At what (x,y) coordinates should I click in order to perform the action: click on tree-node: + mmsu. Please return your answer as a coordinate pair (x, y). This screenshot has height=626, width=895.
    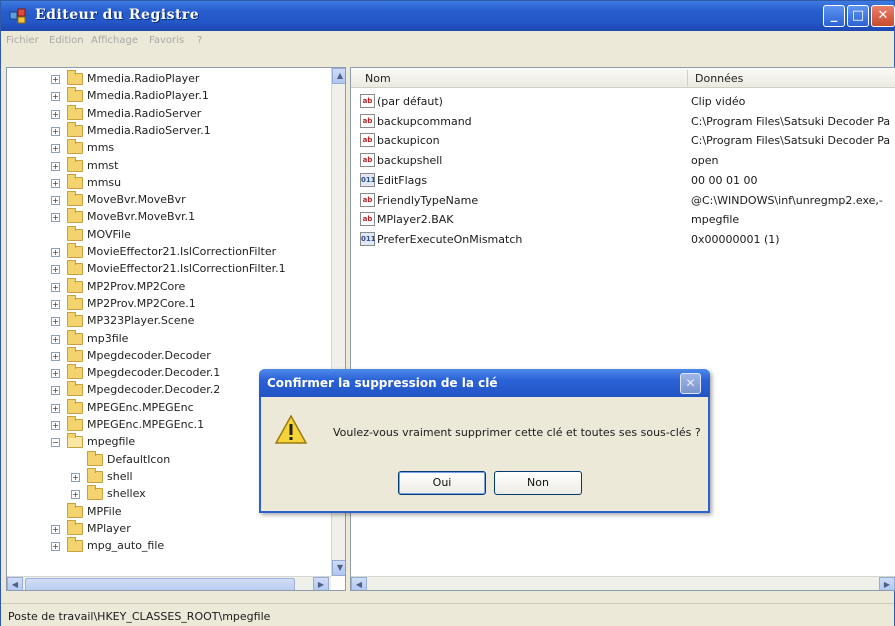
    Looking at the image, I should click on (167, 182).